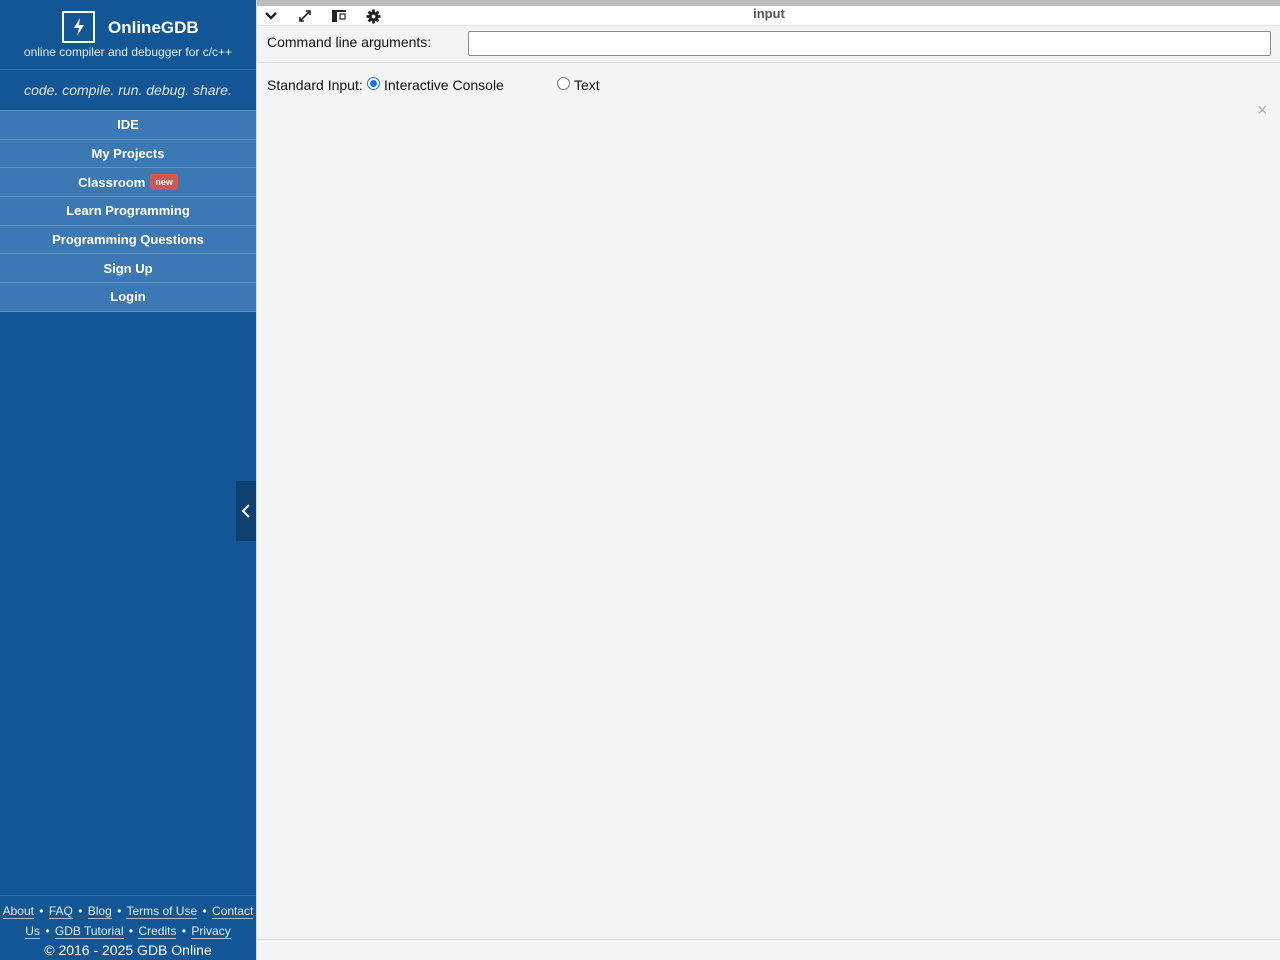  I want to click on sidebar-item-my-projects: My Projects, so click(128, 154).